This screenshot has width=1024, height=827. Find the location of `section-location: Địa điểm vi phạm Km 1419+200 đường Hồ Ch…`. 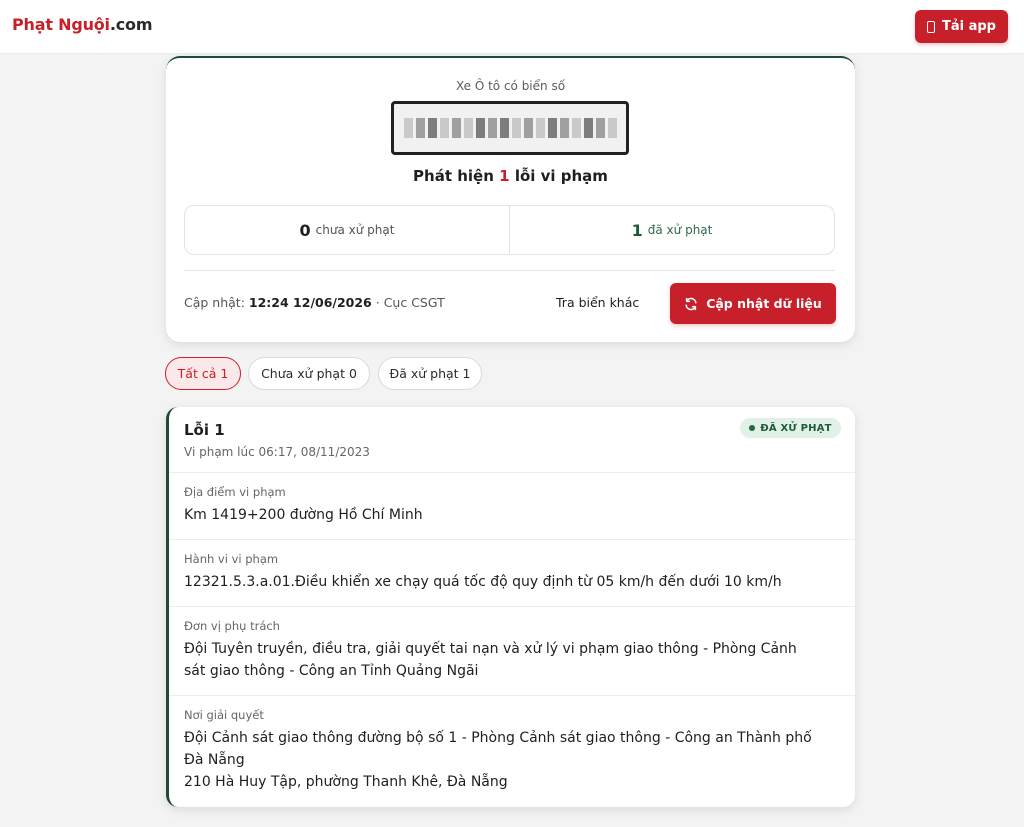

section-location: Địa điểm vi phạm Km 1419+200 đường Hồ Ch… is located at coordinates (512, 506).